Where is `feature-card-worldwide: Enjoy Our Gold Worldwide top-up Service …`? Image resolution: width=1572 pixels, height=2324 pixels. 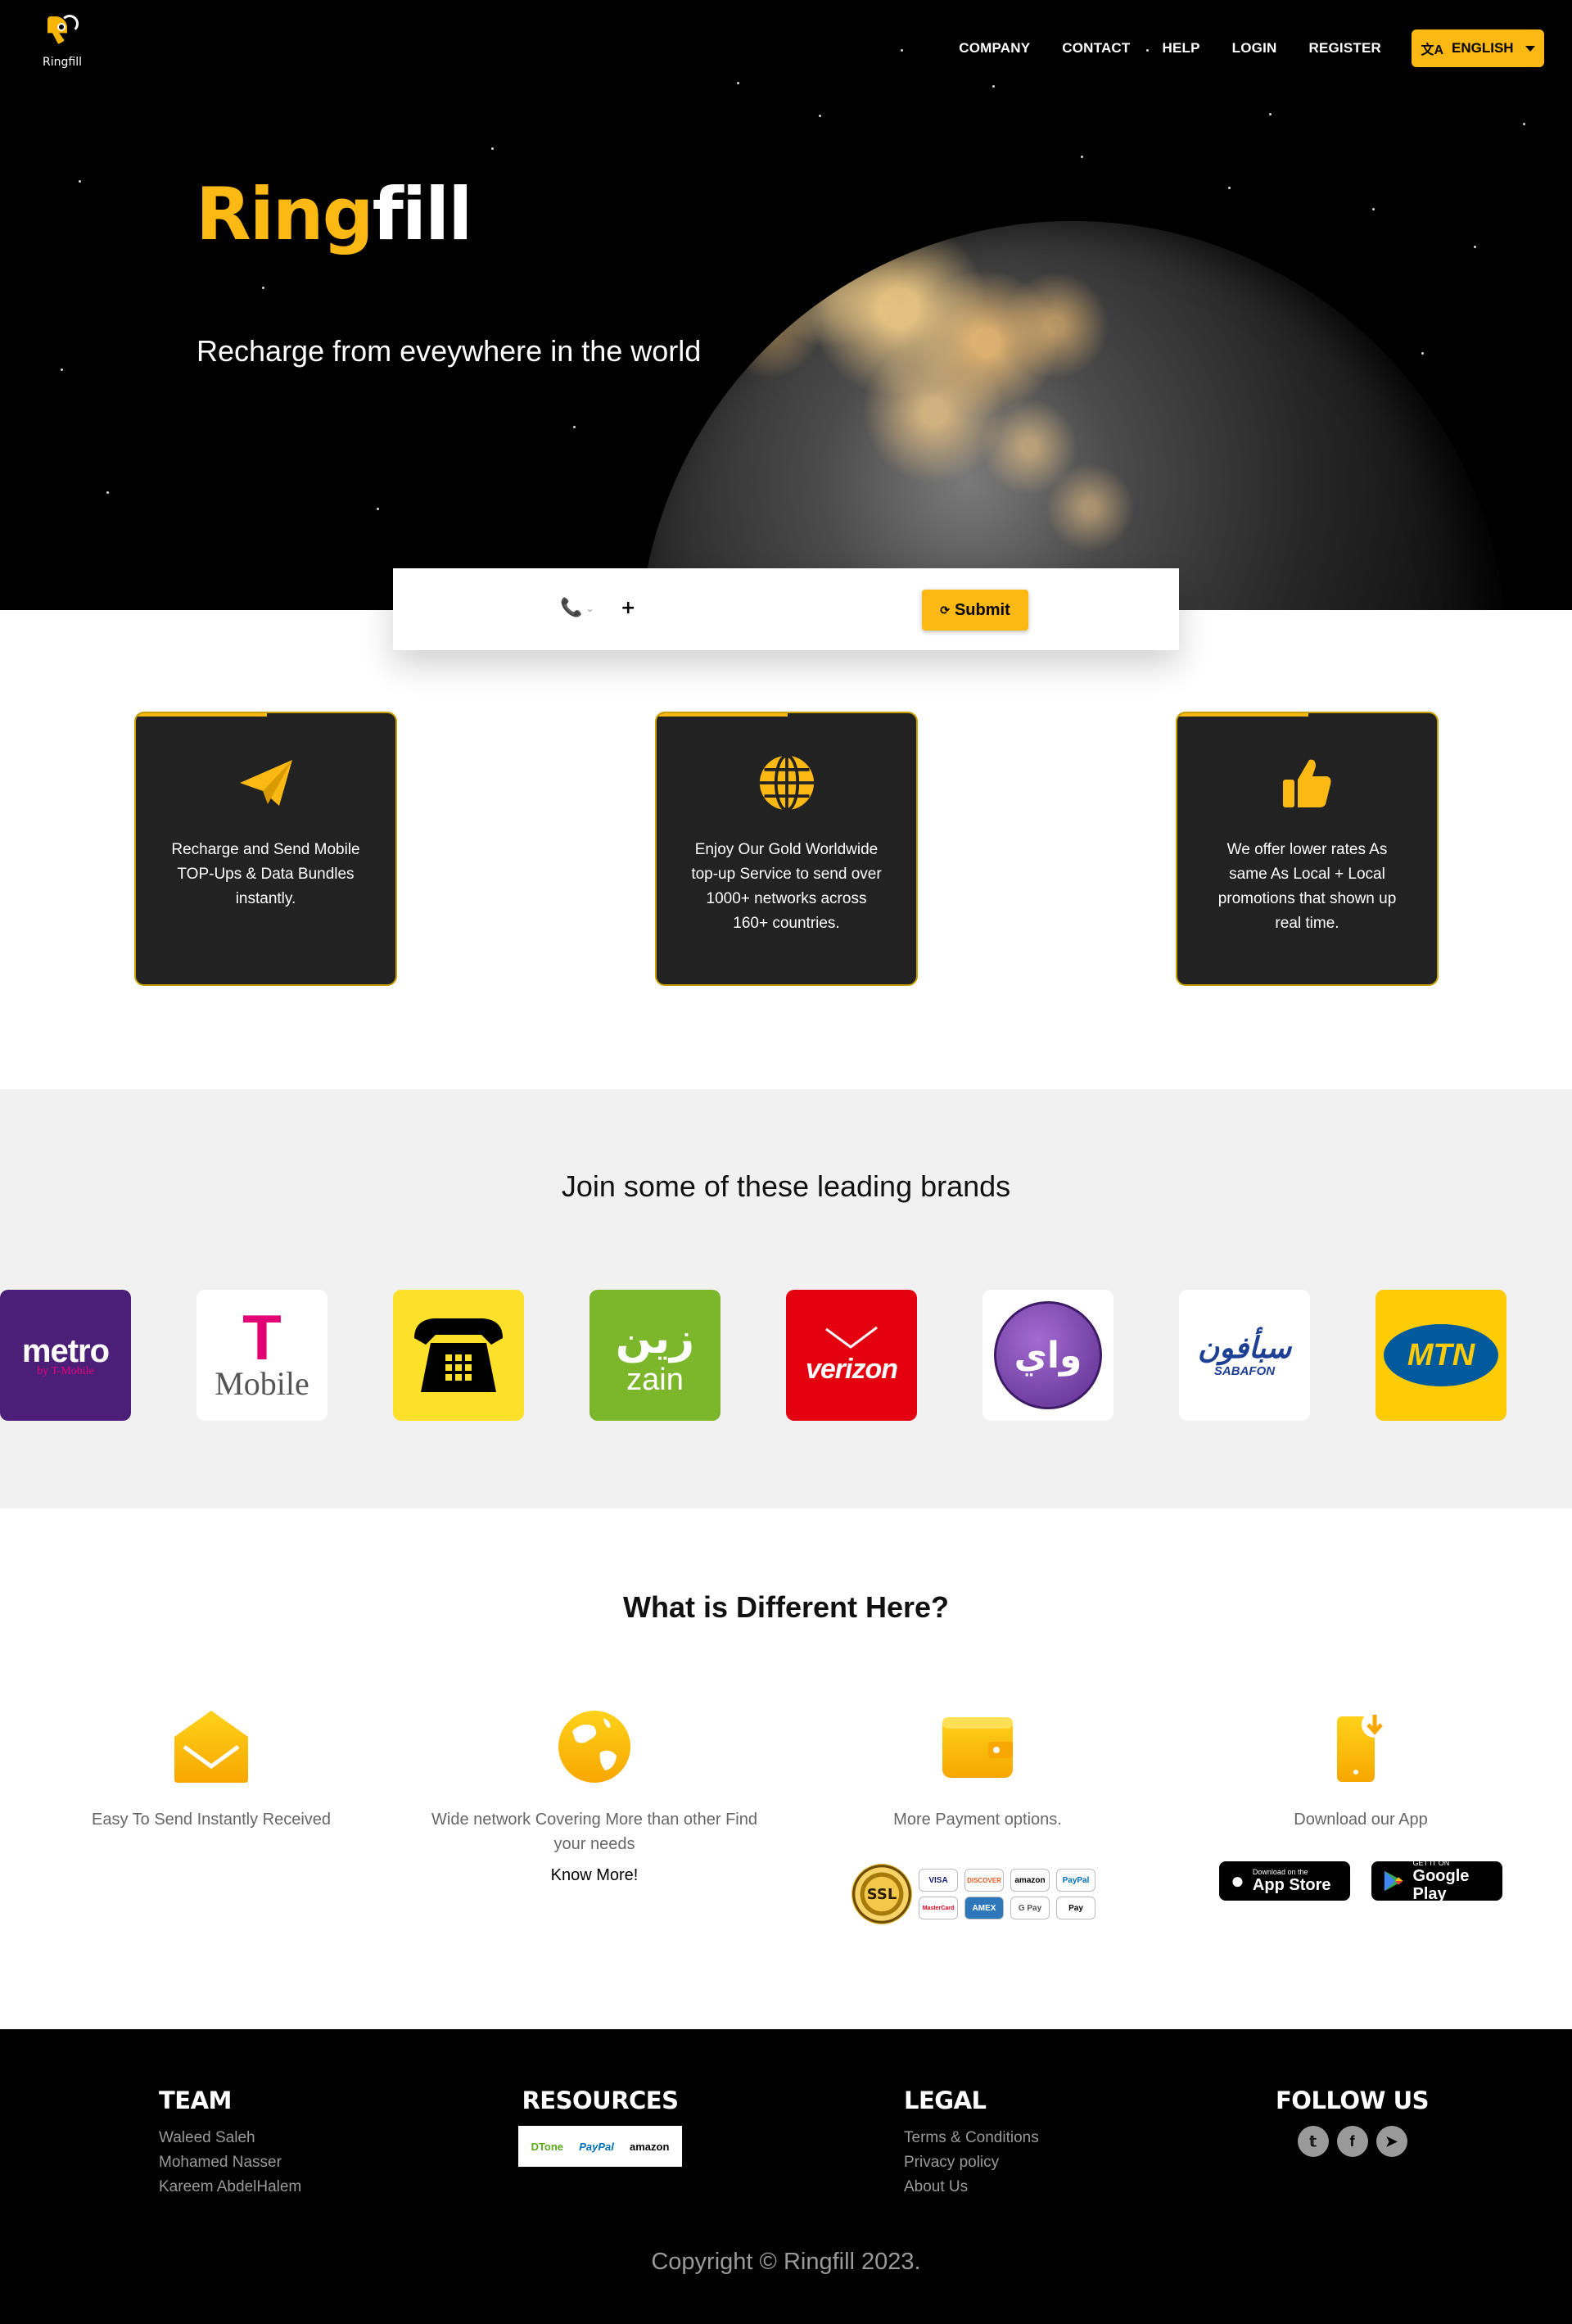 feature-card-worldwide: Enjoy Our Gold Worldwide top-up Service … is located at coordinates (786, 849).